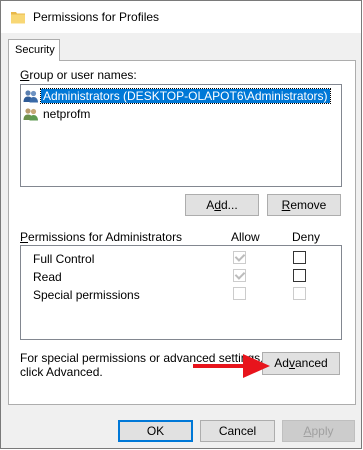  Describe the element at coordinates (299, 257) in the screenshot. I see `deny-full-control-checkbox` at that location.